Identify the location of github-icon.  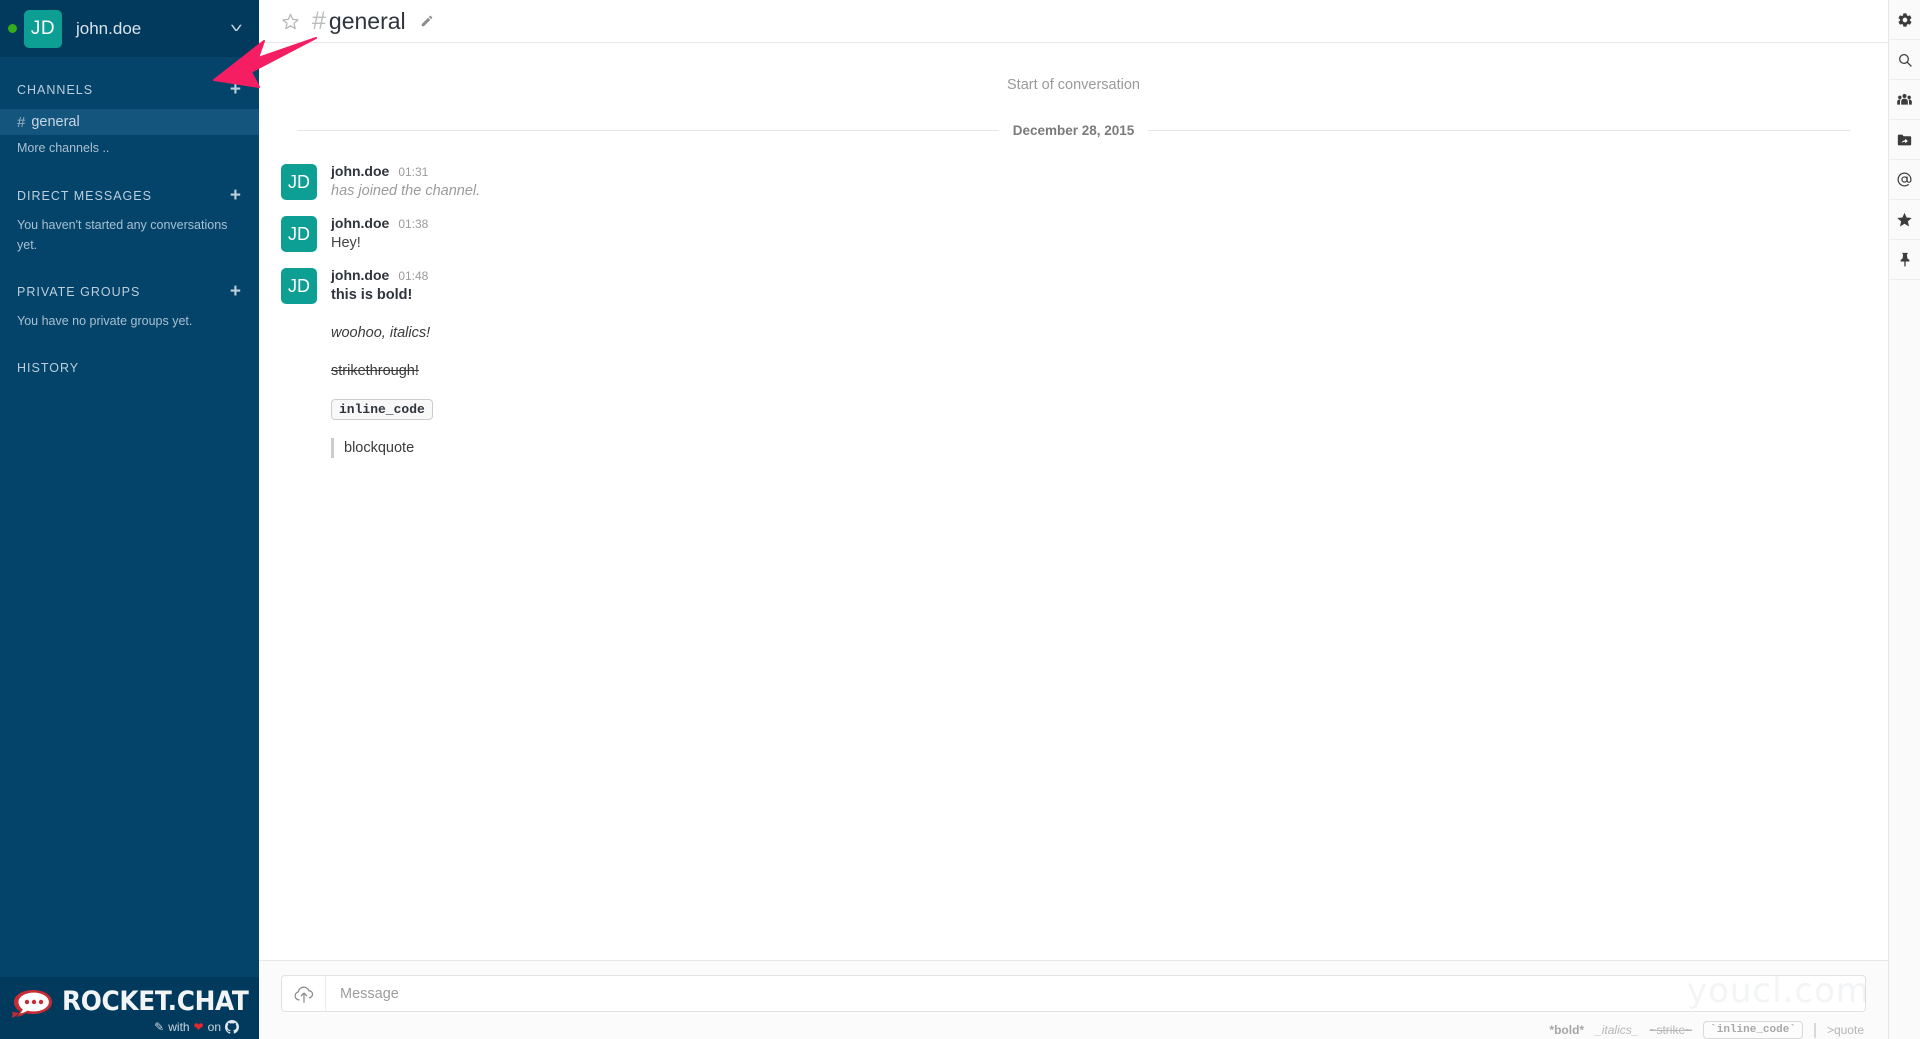
(232, 1026).